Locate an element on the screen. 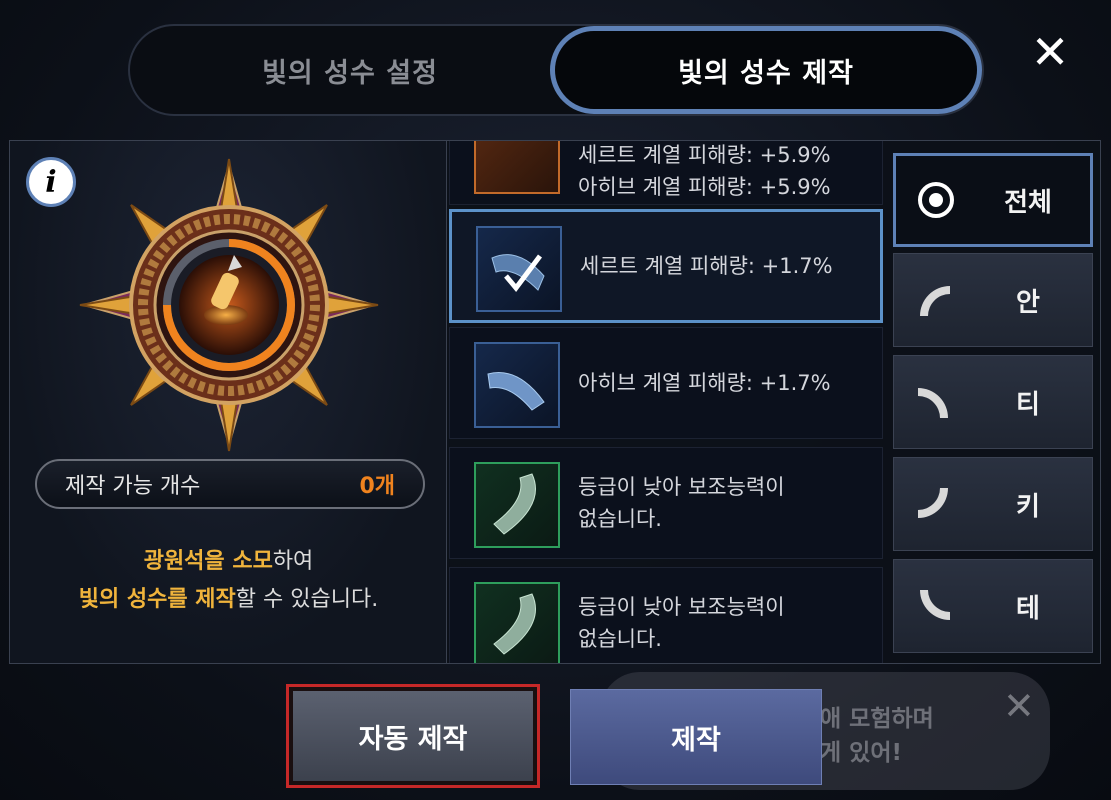  quarter-arc-bottom-left-icon is located at coordinates (935, 605).